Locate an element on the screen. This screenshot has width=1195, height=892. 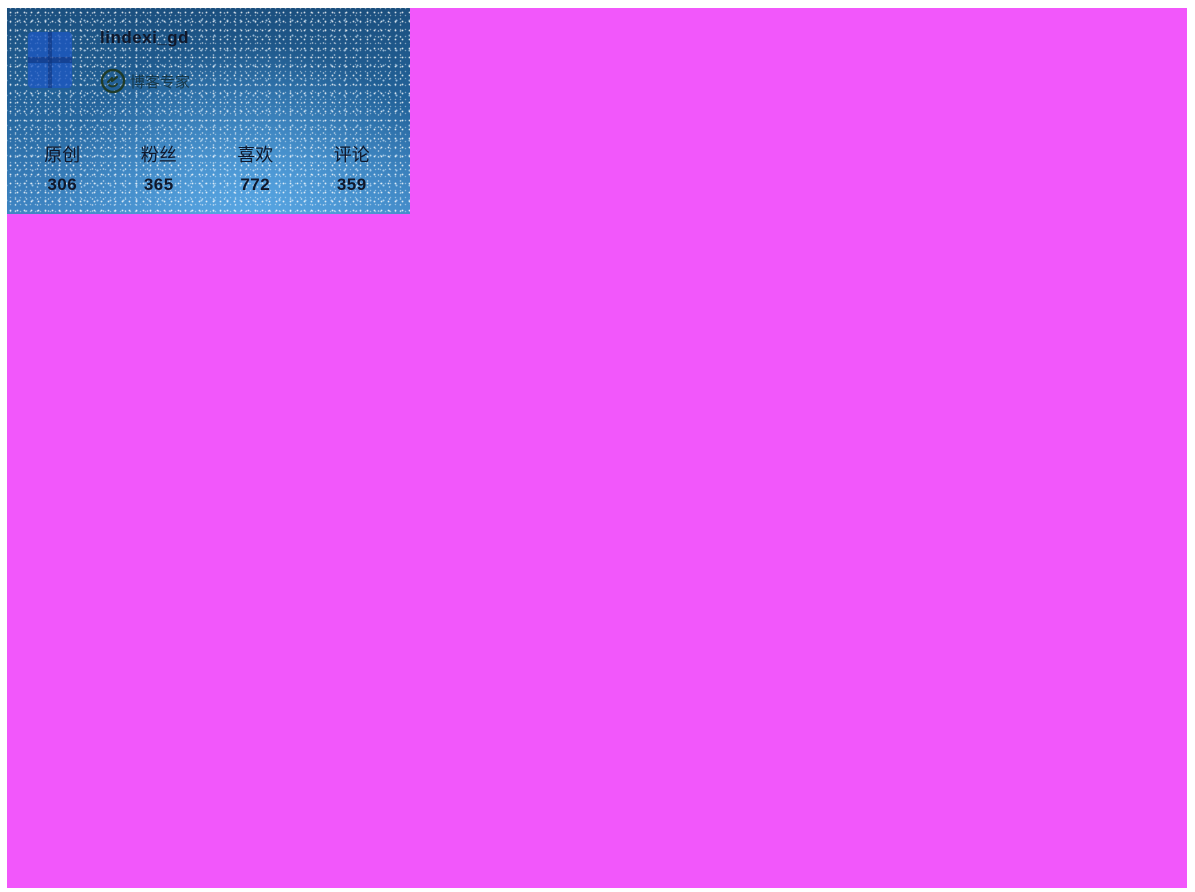
stat-value: 359 is located at coordinates (351, 184).